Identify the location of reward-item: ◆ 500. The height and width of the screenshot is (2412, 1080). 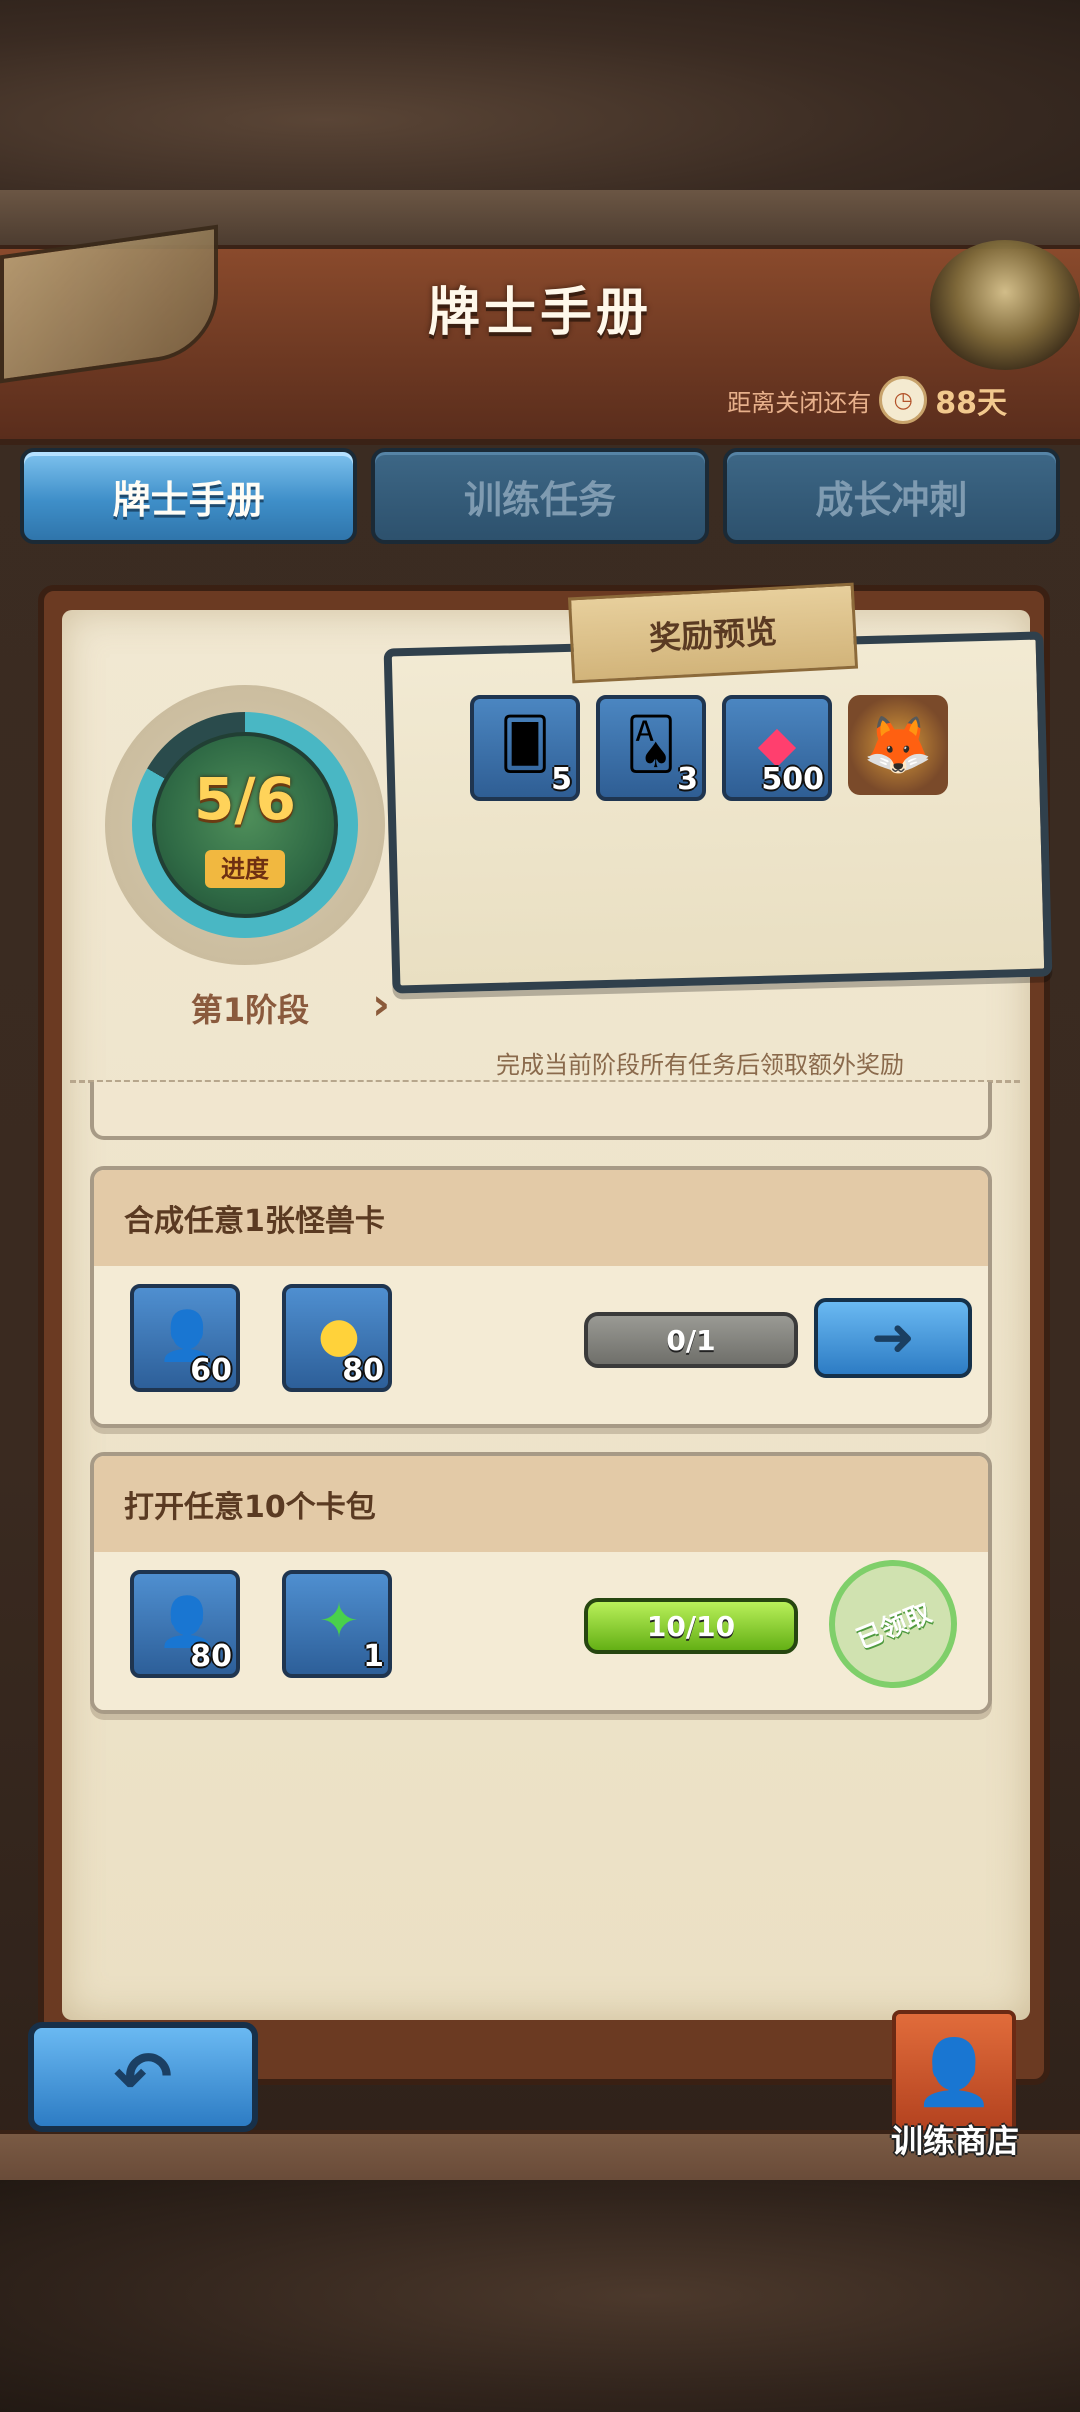
(777, 748).